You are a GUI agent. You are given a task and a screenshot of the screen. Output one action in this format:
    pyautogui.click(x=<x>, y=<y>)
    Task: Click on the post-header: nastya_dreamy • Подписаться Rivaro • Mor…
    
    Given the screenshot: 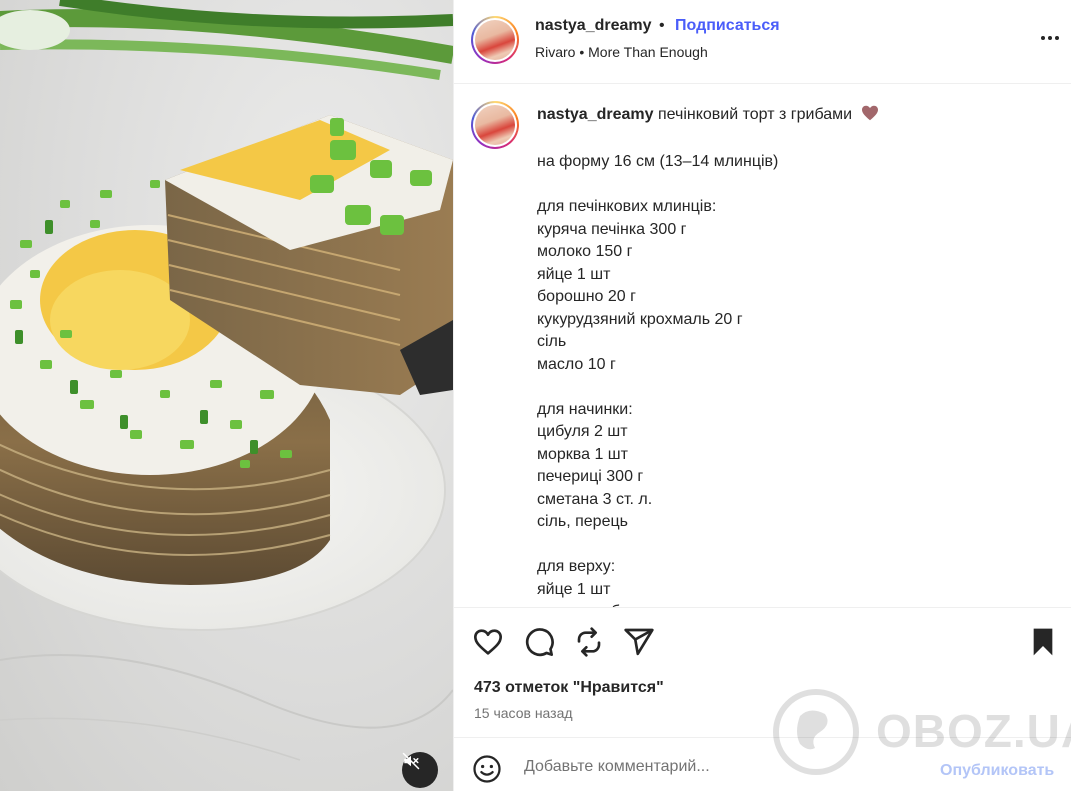 What is the action you would take?
    pyautogui.click(x=762, y=42)
    